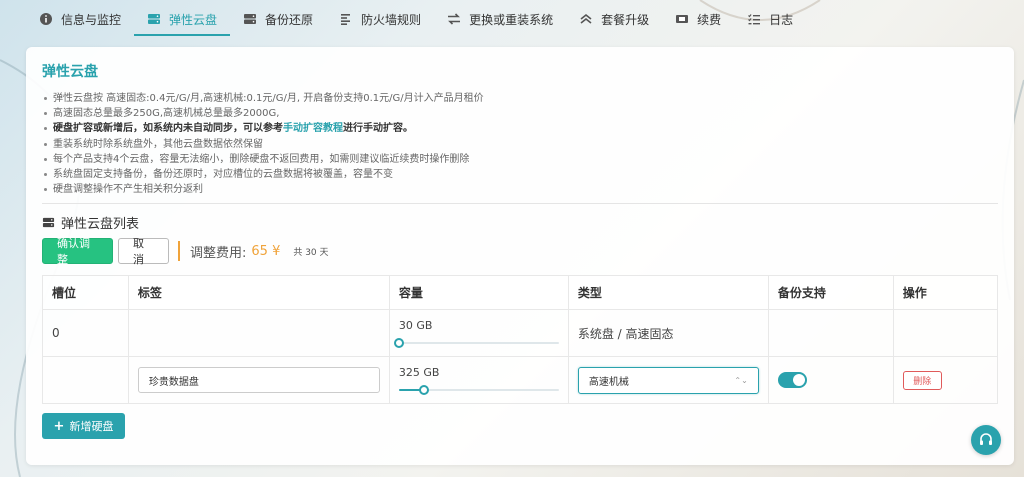 The image size is (1024, 477). I want to click on fee-value: 65 ¥, so click(266, 251).